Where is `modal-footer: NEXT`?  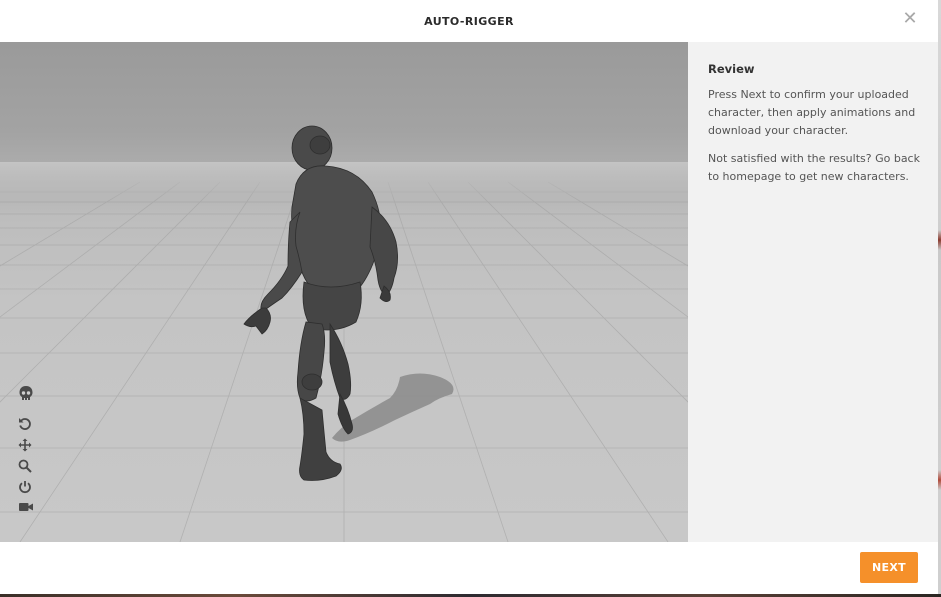
modal-footer: NEXT is located at coordinates (469, 568).